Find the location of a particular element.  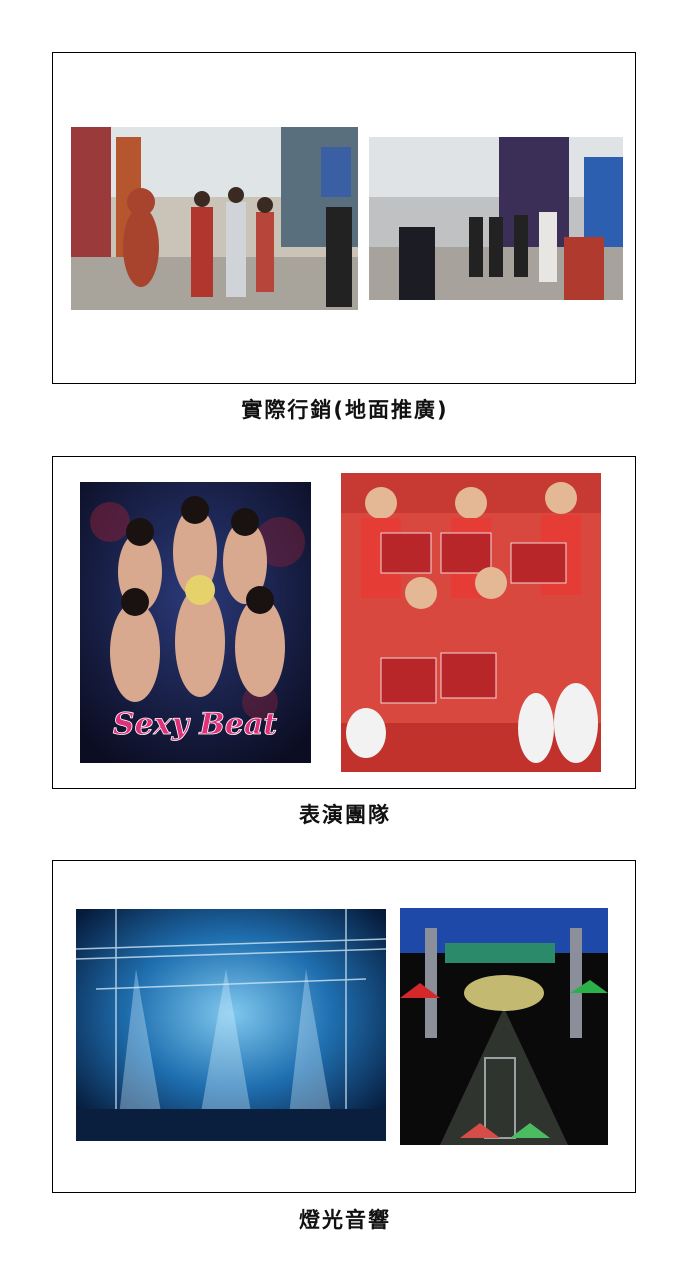

dance-group-poster: Sexy Beat is located at coordinates (195, 622).